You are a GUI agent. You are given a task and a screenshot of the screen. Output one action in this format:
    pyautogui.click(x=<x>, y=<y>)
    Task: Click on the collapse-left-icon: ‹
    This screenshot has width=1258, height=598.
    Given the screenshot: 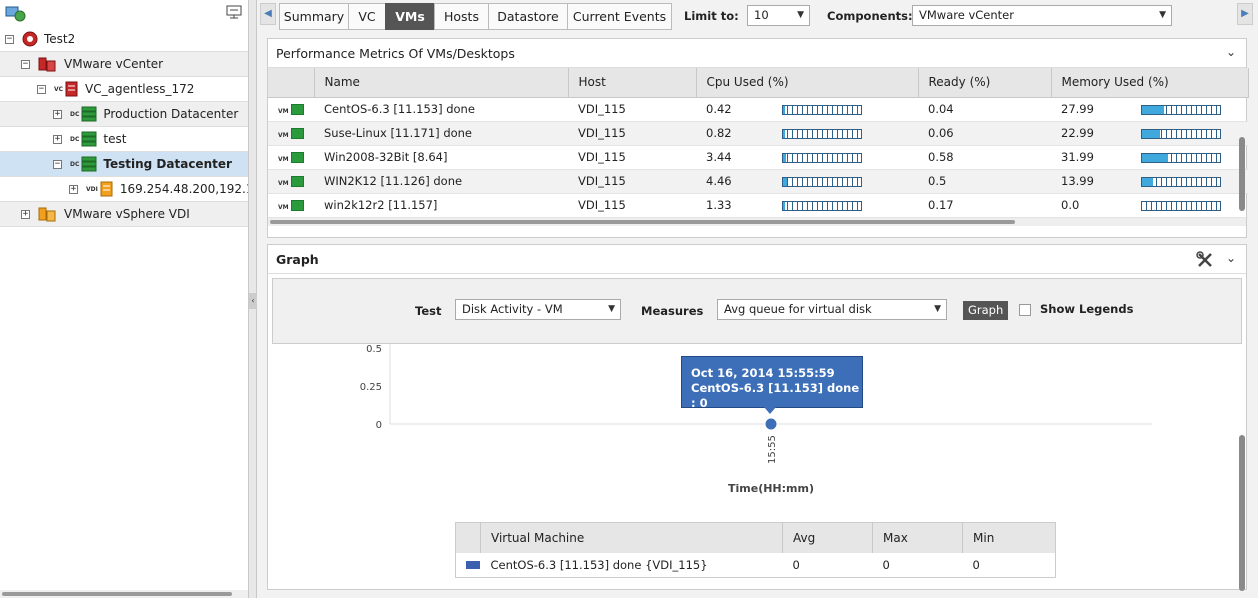 What is the action you would take?
    pyautogui.click(x=253, y=301)
    